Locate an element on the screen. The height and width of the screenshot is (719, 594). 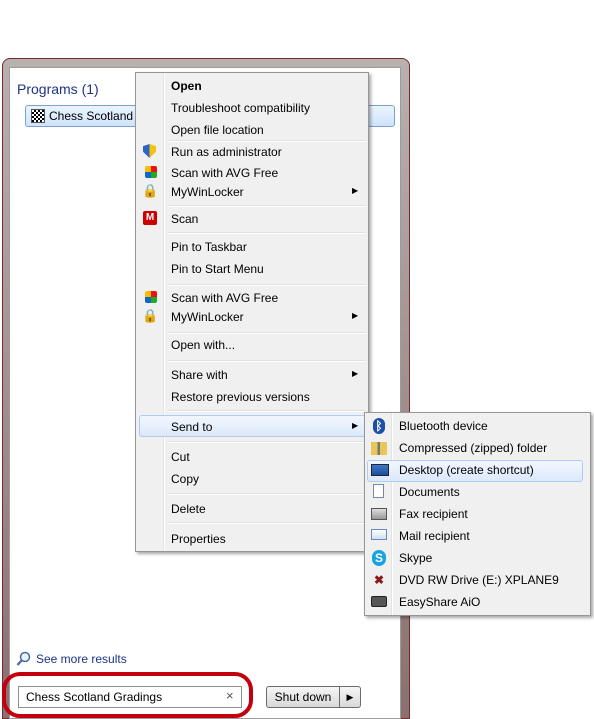
sendto-compressed-folder: Compressed (zipped) folder is located at coordinates (473, 448).